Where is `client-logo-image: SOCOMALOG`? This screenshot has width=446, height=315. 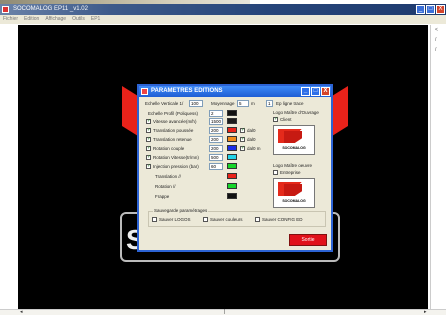
client-logo-image: SOCOMALOG is located at coordinates (294, 140).